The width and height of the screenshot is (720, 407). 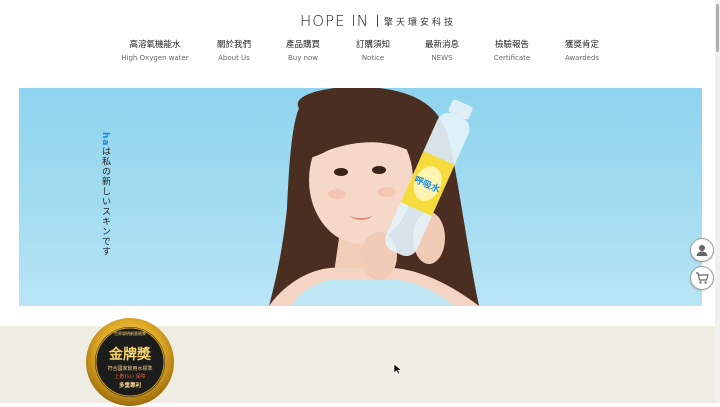 What do you see at coordinates (512, 51) in the screenshot?
I see `nav-item-certificate: 檢驗報告 Certificate` at bounding box center [512, 51].